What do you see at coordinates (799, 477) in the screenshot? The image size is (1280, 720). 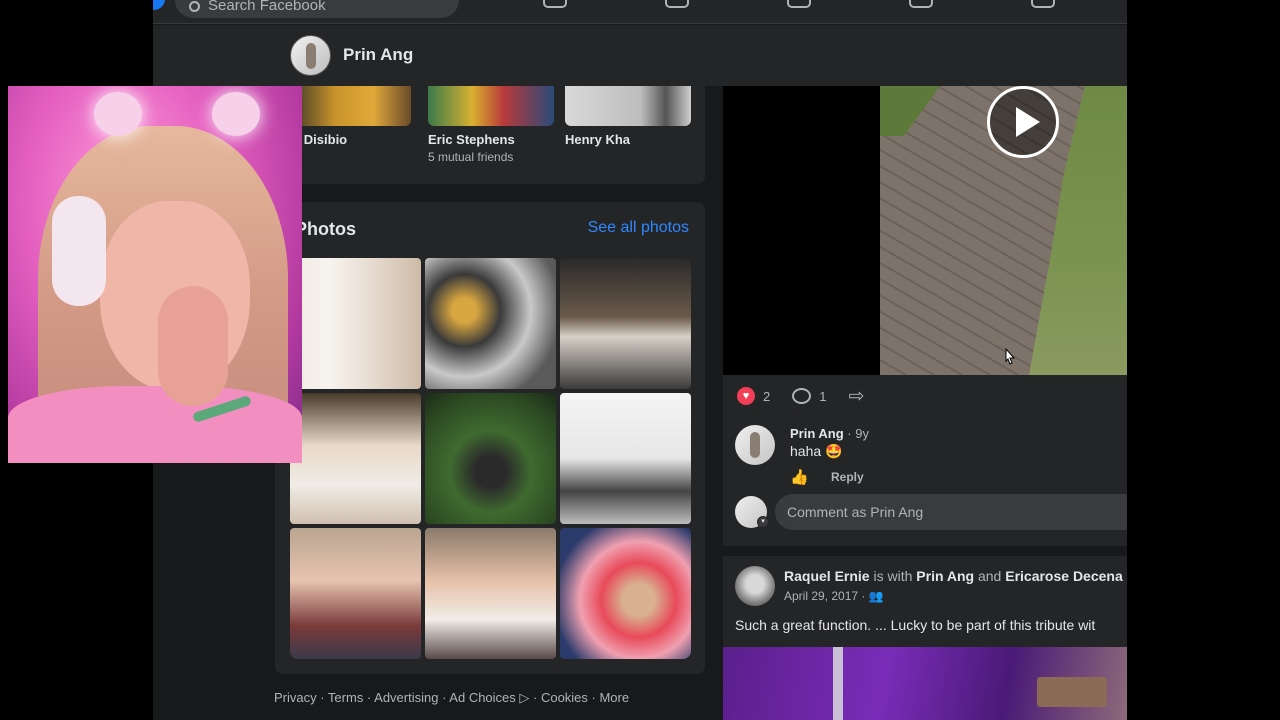 I see `like-icon: 👍` at bounding box center [799, 477].